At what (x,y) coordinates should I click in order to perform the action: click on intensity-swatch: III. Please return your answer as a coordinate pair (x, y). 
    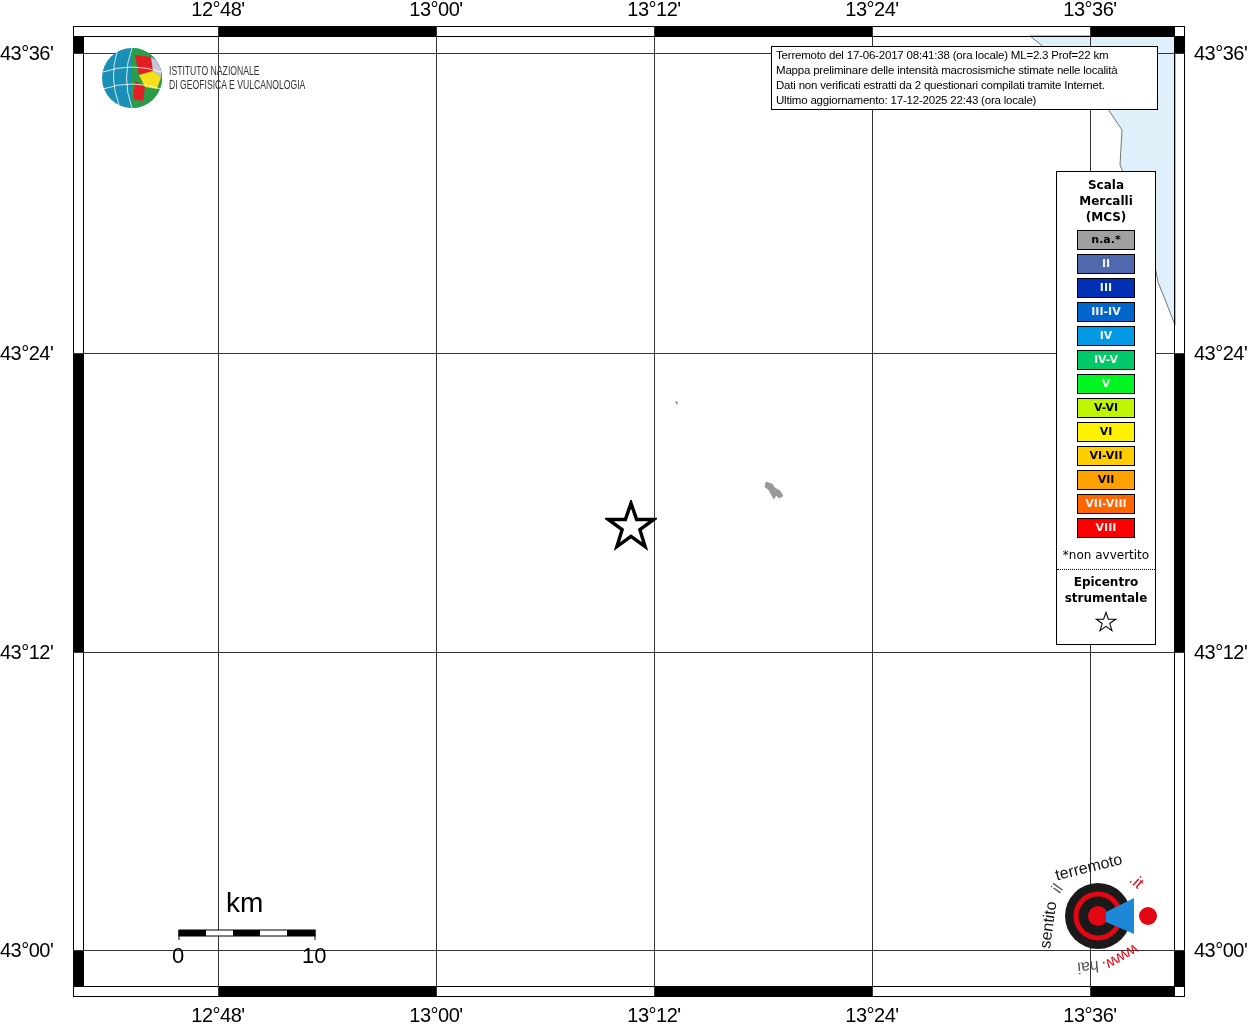
    Looking at the image, I should click on (1106, 288).